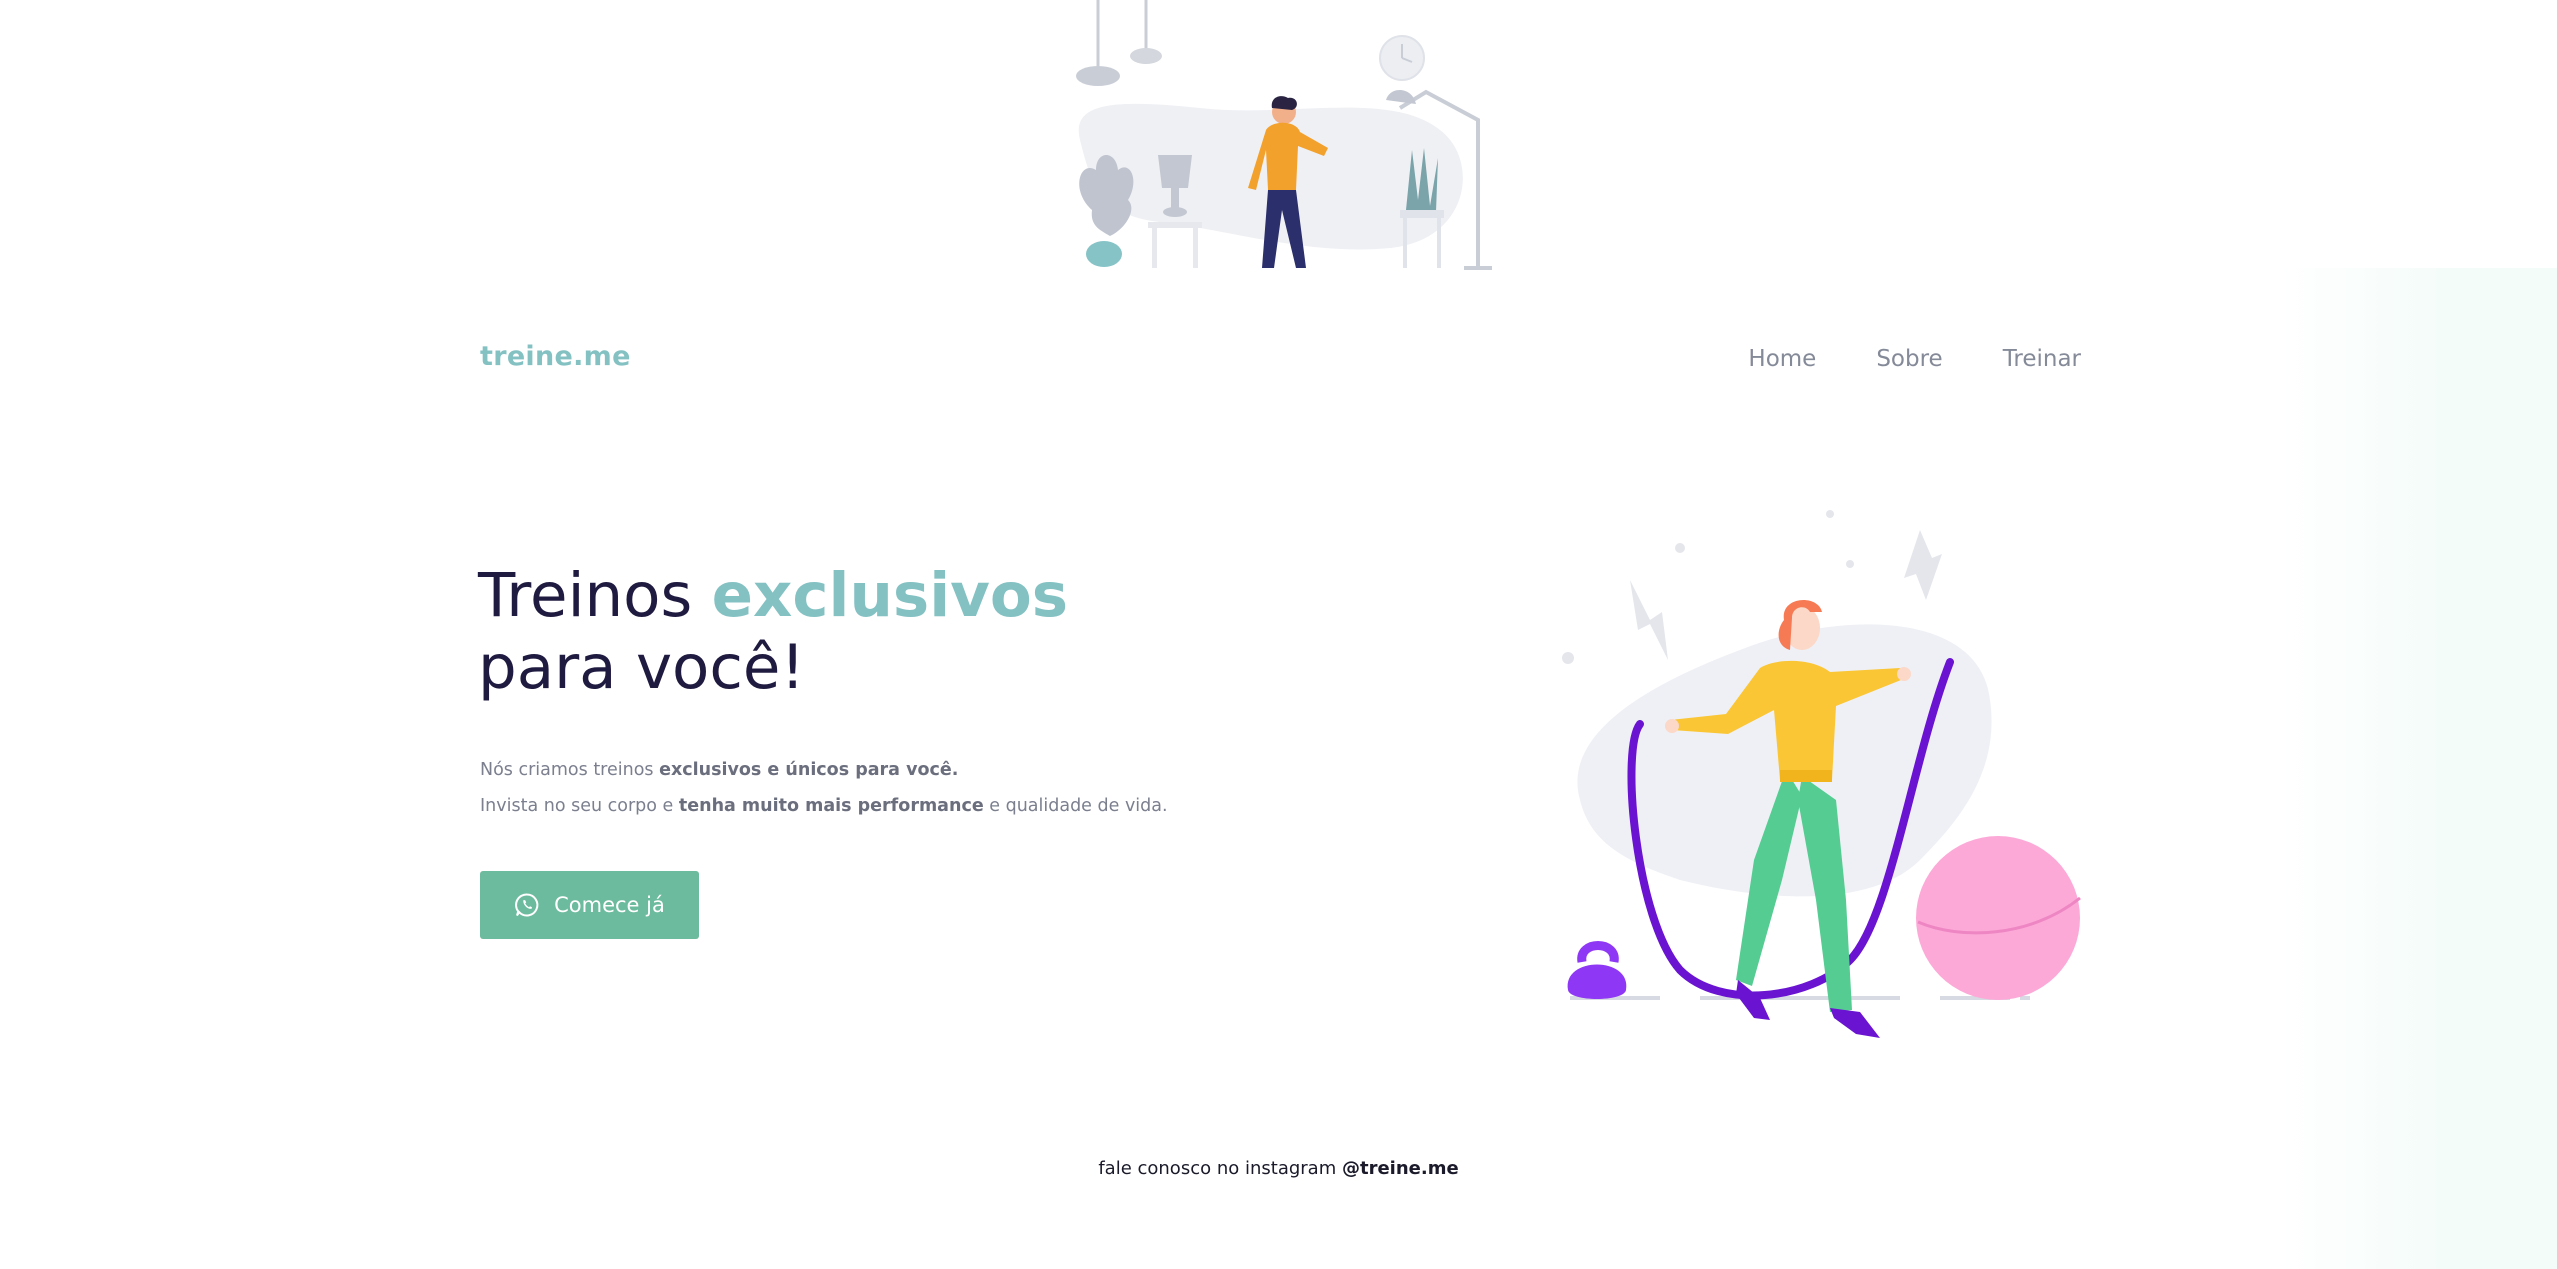  I want to click on hero-title: Treinos exclusivos para você!, so click(773, 632).